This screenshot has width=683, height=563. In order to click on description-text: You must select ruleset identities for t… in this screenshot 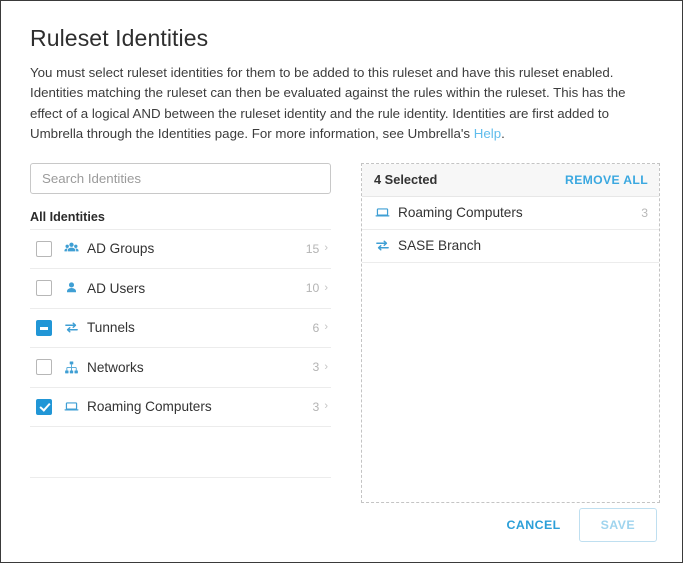, I will do `click(328, 103)`.